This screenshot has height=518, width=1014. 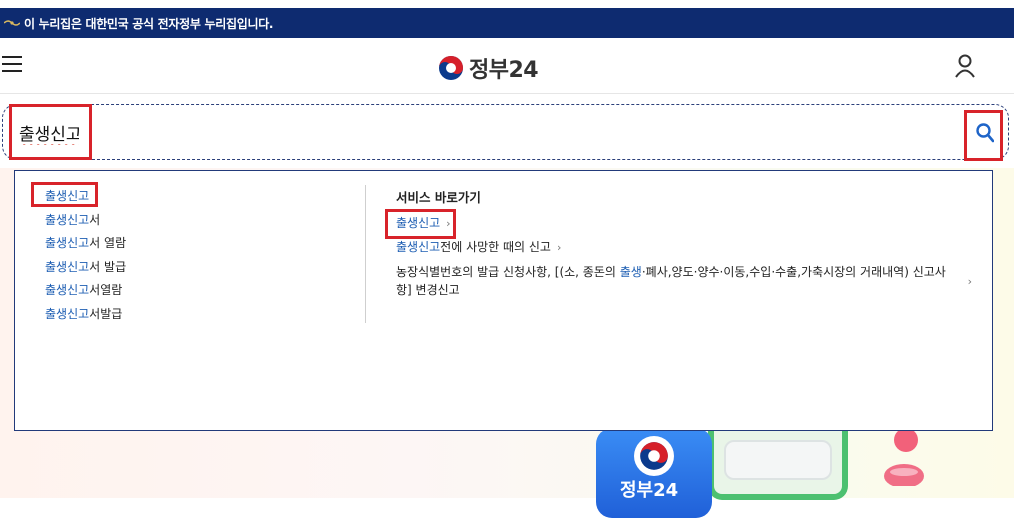 I want to click on logo-text: 정부24, so click(x=504, y=70).